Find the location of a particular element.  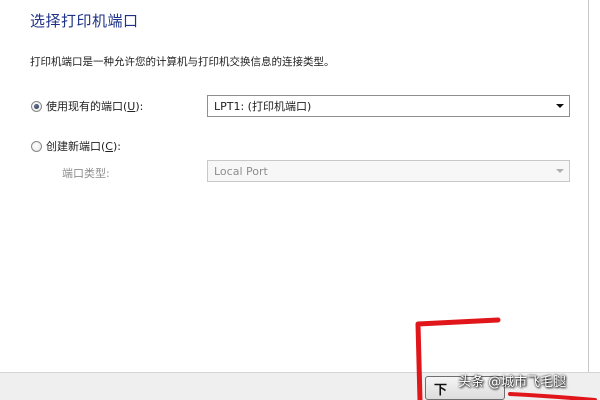

page-title: 选择打印机端口 is located at coordinates (84, 21).